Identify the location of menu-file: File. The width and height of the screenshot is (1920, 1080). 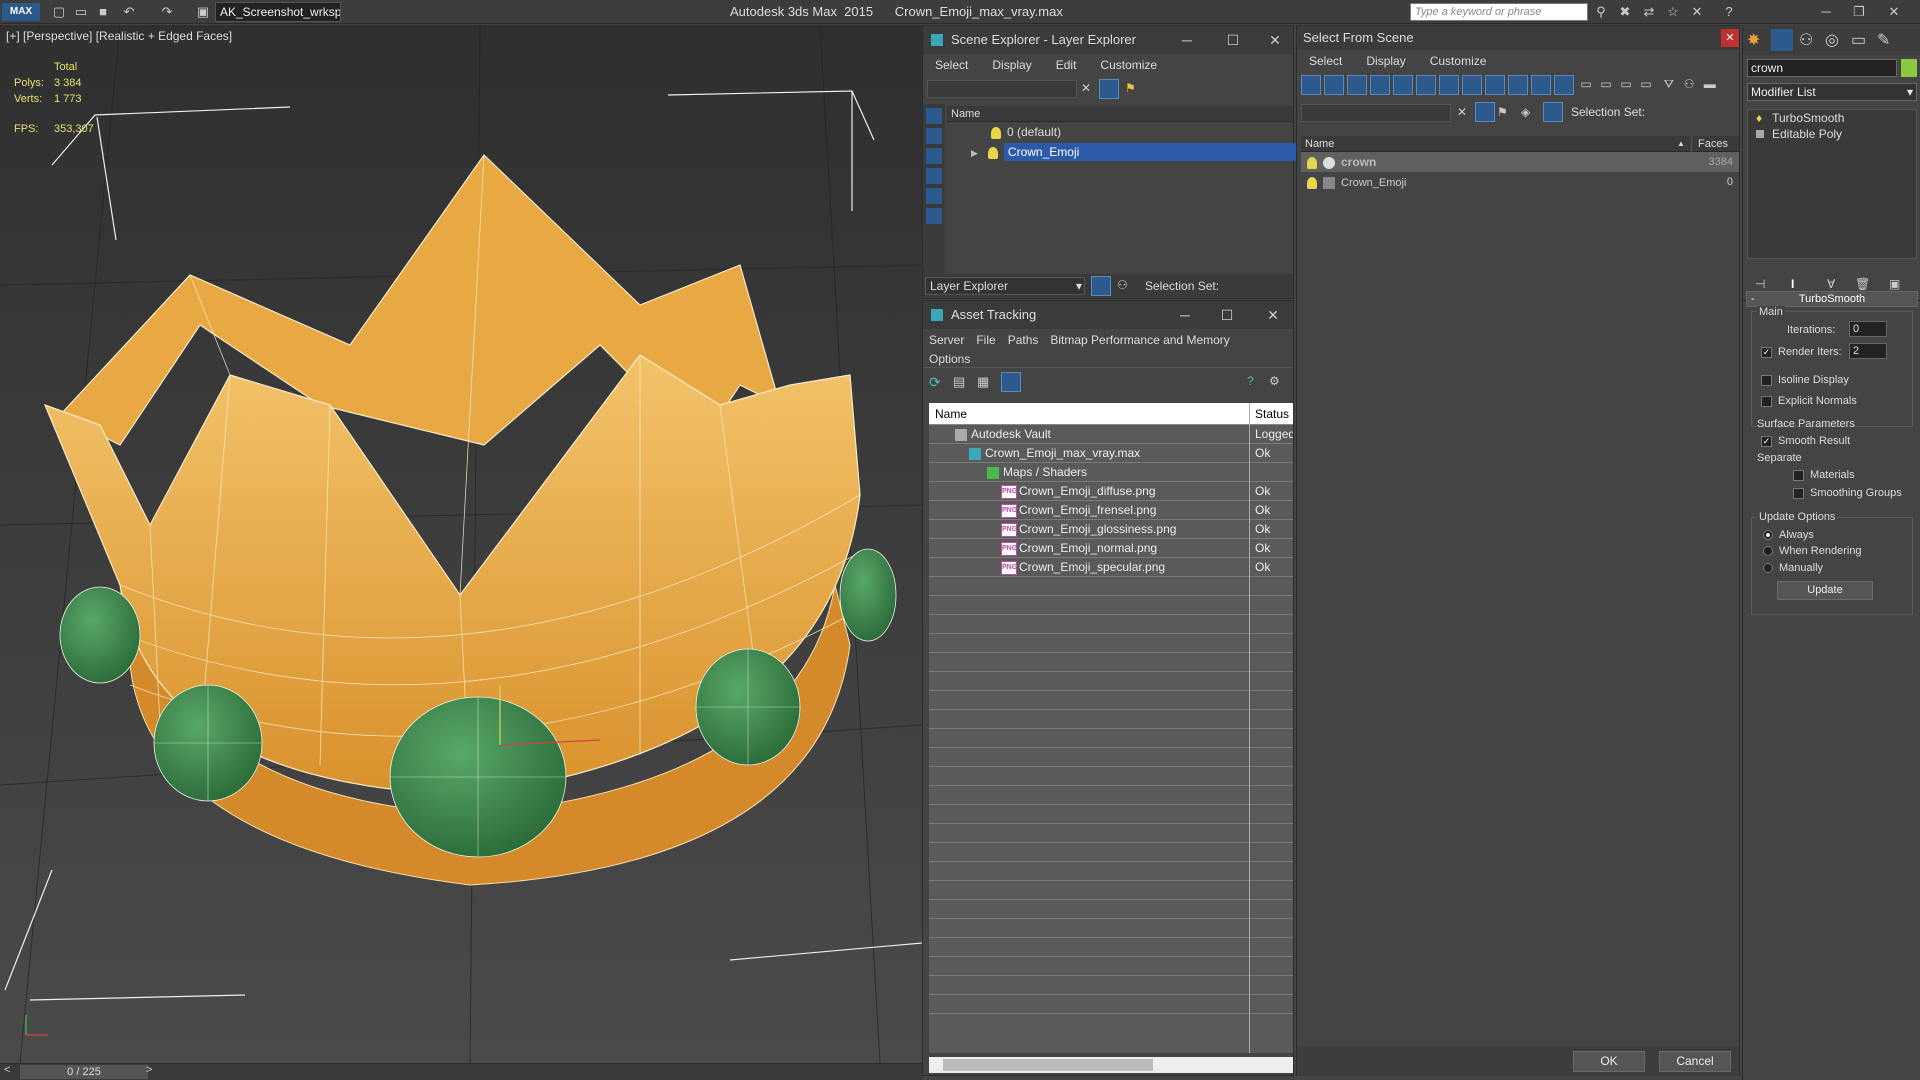
(985, 340).